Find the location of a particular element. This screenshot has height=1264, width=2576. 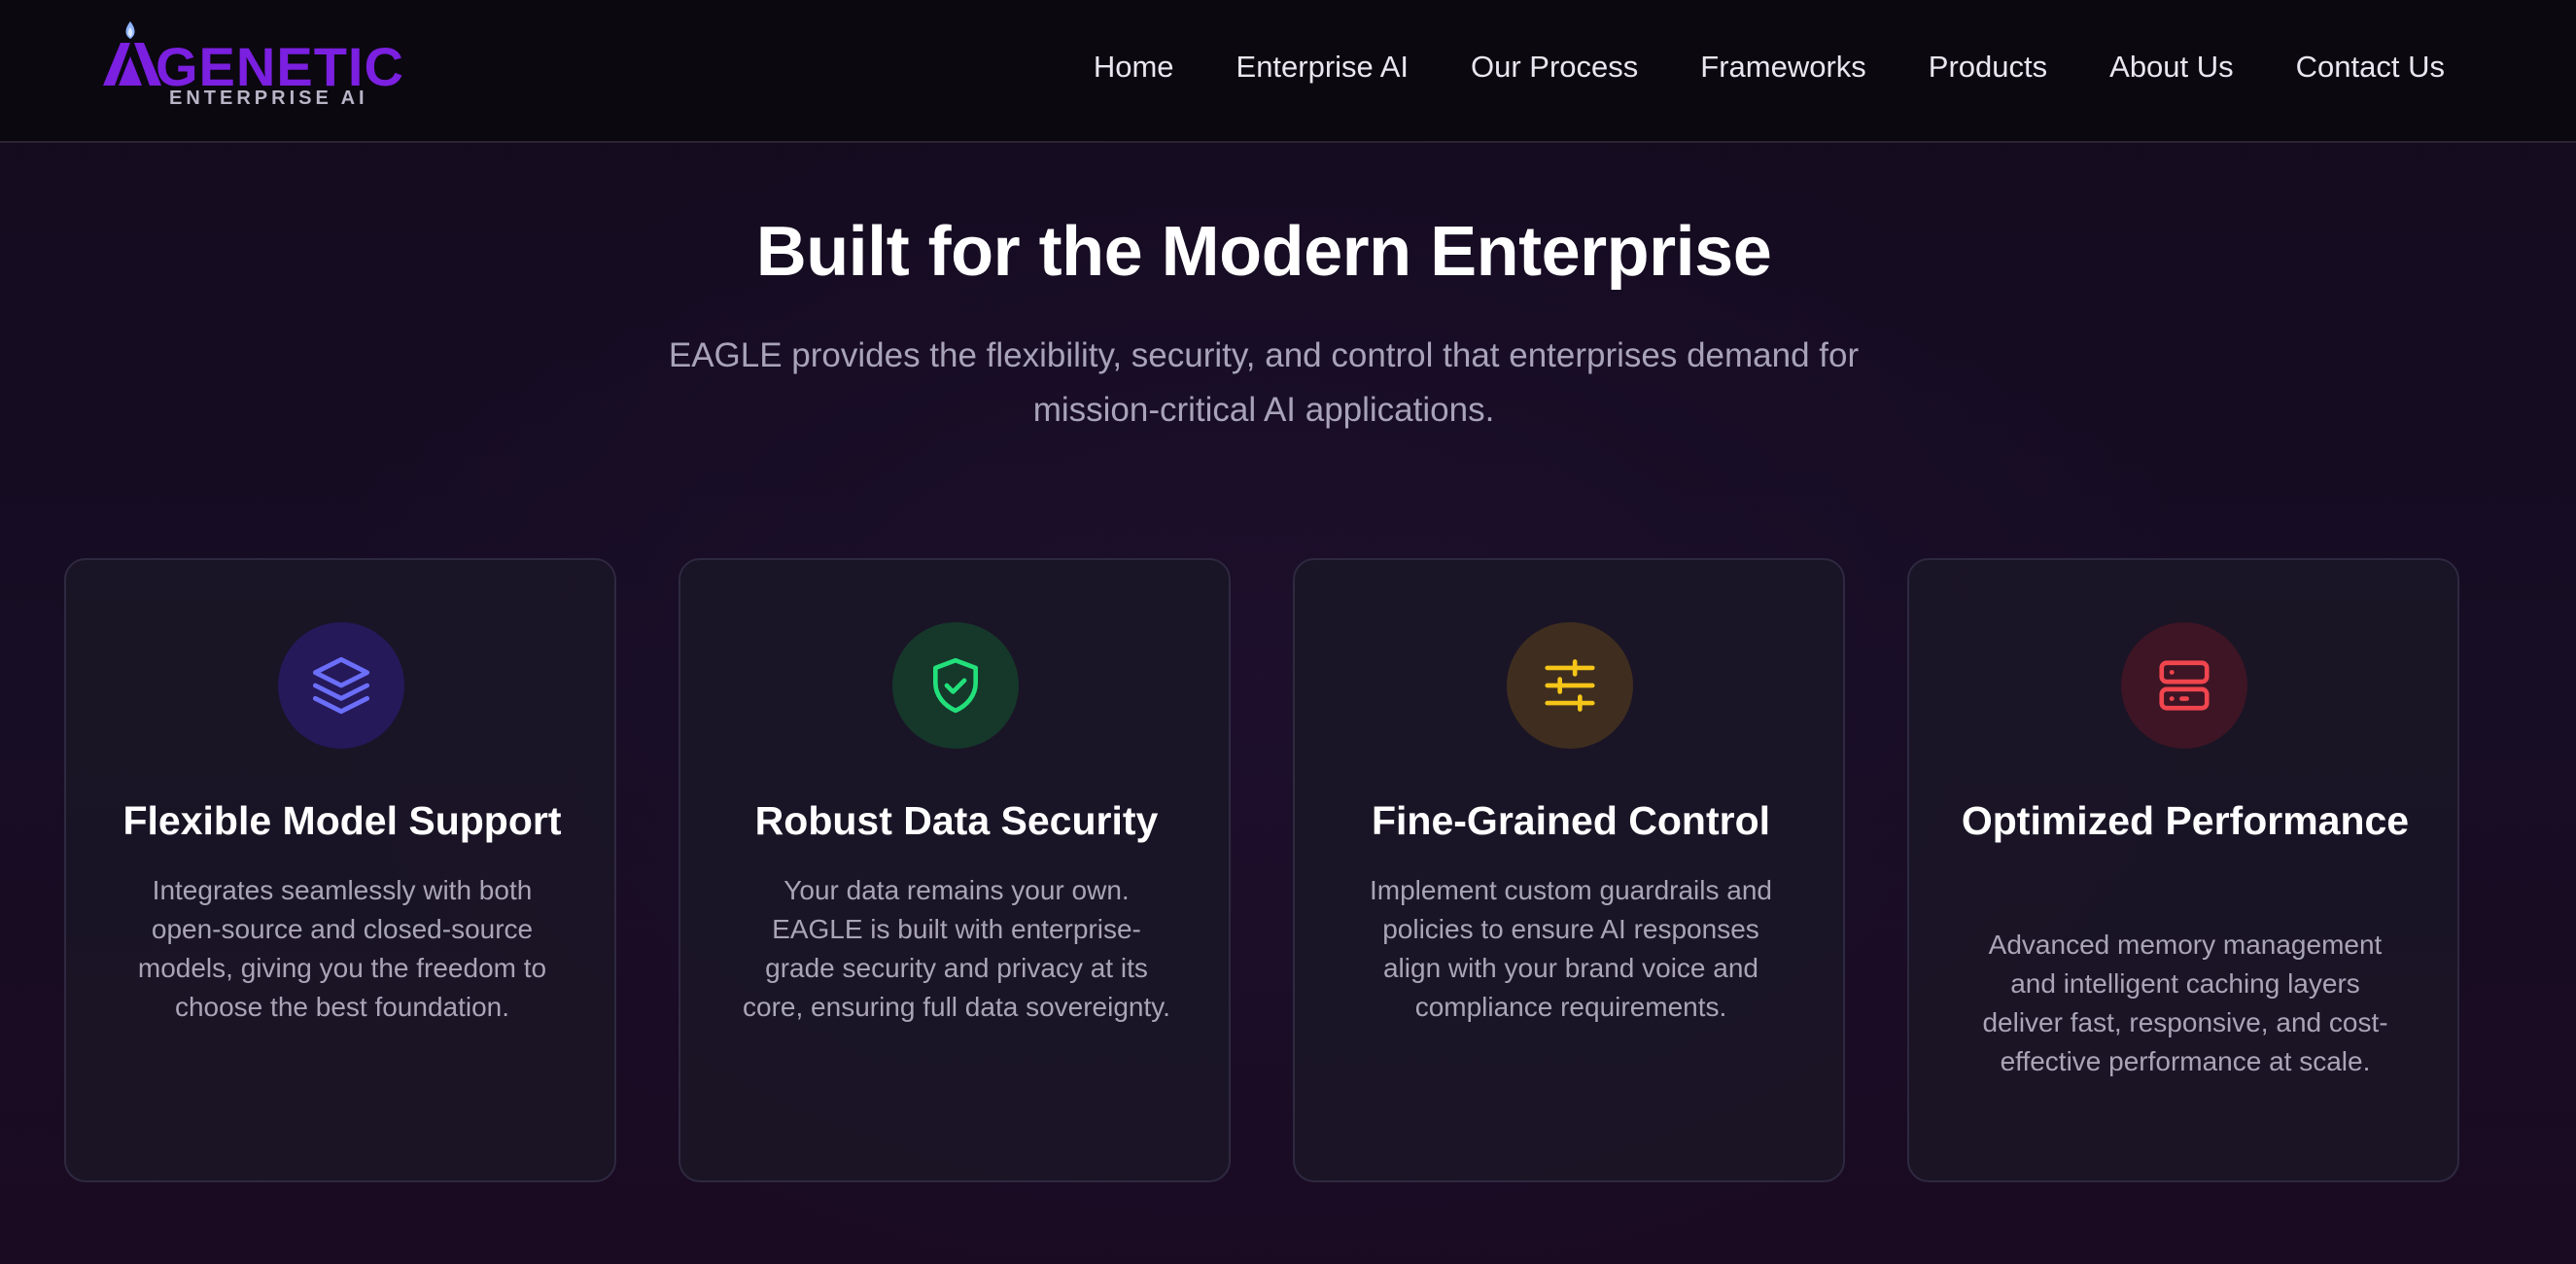

sliders-icon is located at coordinates (1570, 685).